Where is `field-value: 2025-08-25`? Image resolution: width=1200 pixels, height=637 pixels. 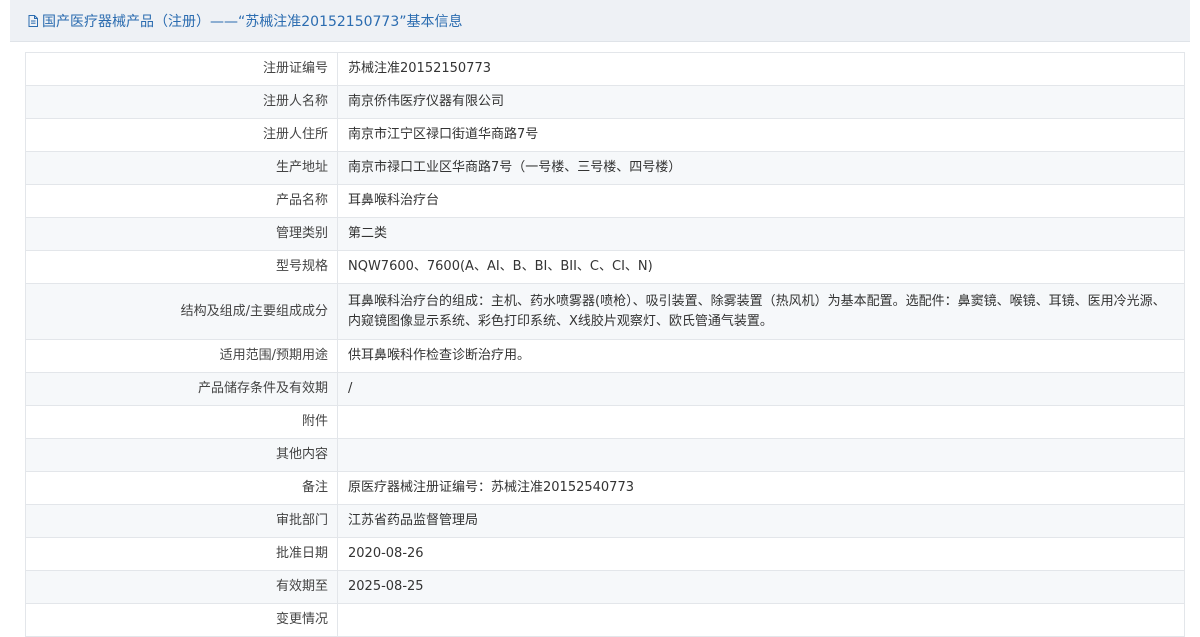 field-value: 2025-08-25 is located at coordinates (761, 587).